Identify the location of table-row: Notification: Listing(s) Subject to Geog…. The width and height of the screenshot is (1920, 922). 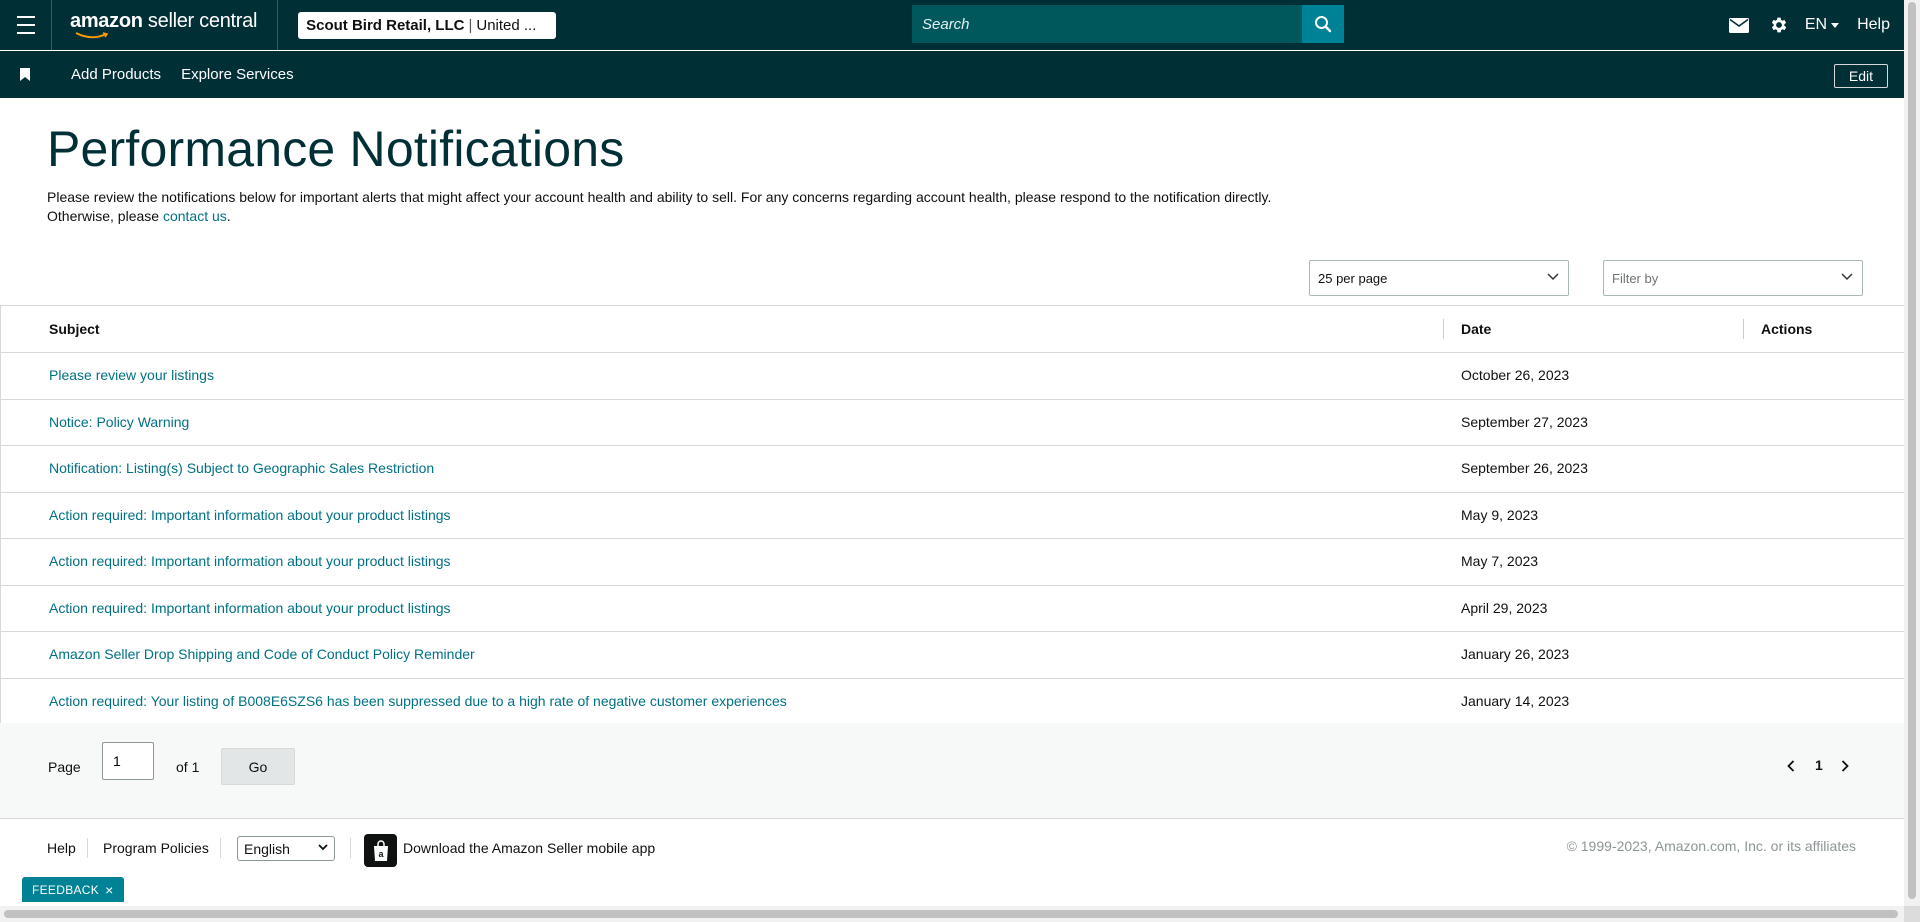
(952, 469).